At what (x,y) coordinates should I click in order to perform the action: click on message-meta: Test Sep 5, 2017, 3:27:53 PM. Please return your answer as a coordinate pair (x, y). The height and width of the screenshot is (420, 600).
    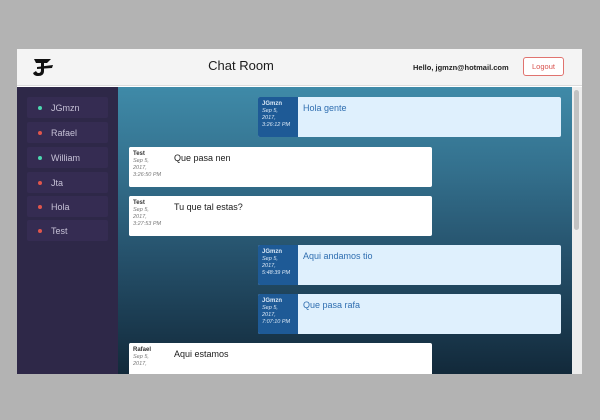
    Looking at the image, I should click on (149, 216).